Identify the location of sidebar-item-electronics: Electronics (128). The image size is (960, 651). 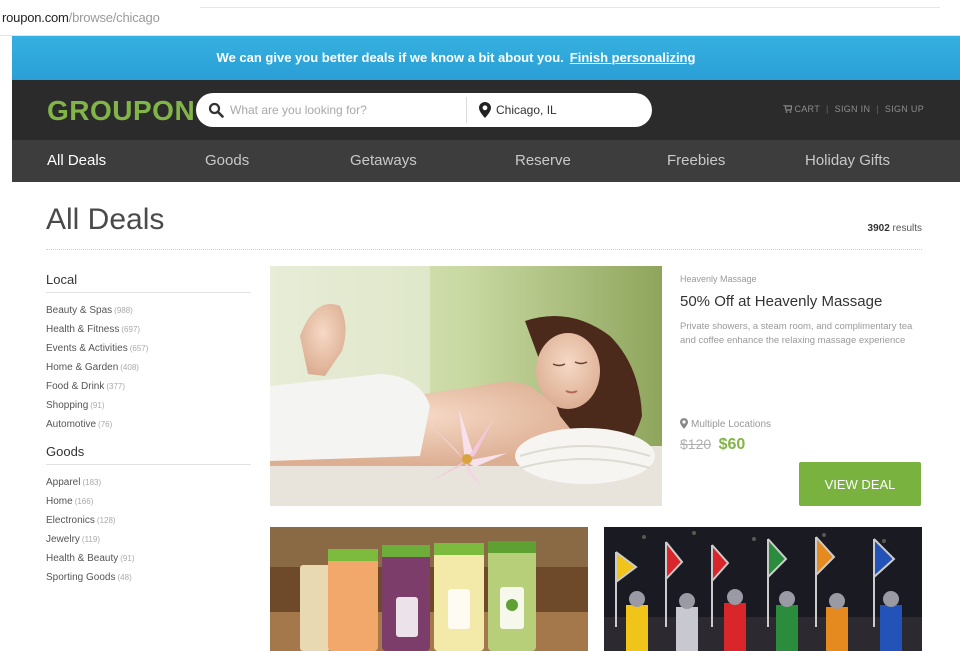
(148, 520).